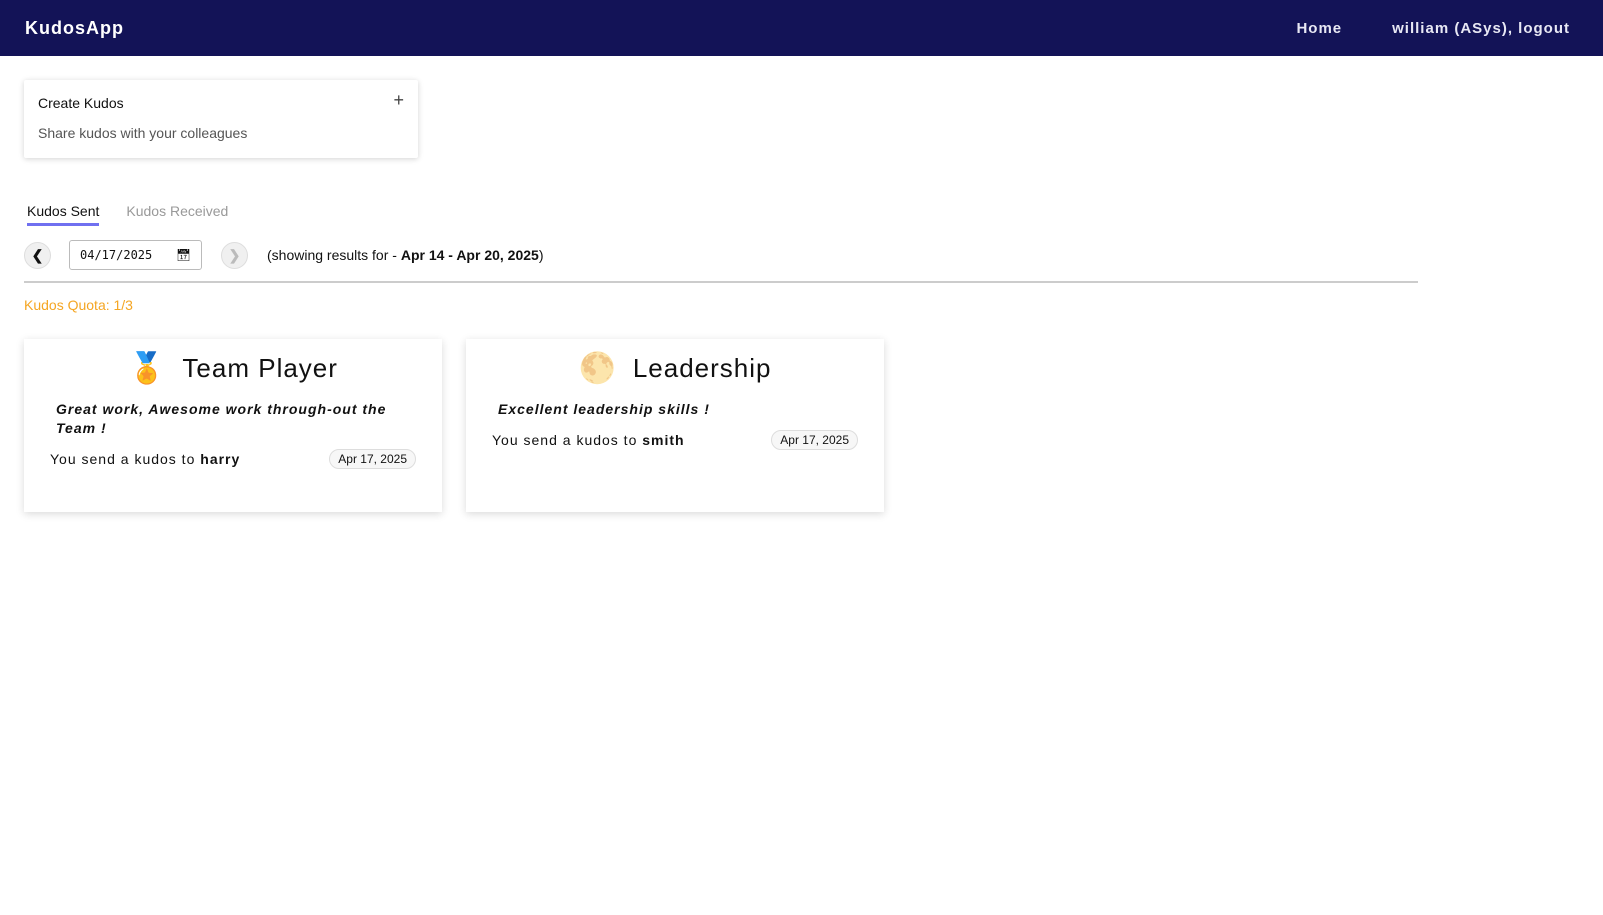  Describe the element at coordinates (37, 255) in the screenshot. I see `previous-week-button: ❮` at that location.